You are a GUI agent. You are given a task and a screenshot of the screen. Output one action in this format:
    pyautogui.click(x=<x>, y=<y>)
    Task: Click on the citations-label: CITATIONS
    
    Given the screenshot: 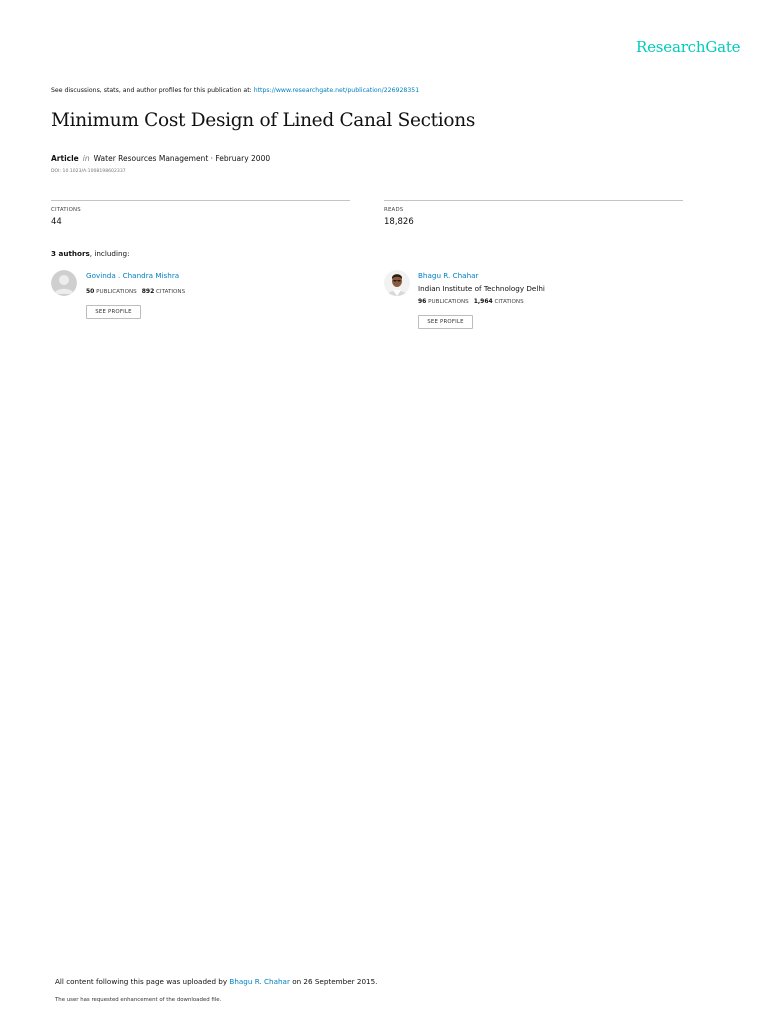 What is the action you would take?
    pyautogui.click(x=66, y=210)
    